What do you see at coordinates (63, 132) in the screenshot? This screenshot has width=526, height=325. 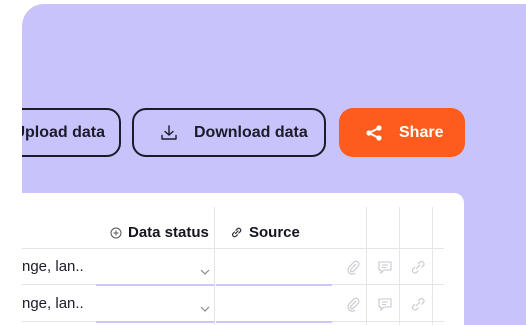 I see `upload-data-label: Upload data` at bounding box center [63, 132].